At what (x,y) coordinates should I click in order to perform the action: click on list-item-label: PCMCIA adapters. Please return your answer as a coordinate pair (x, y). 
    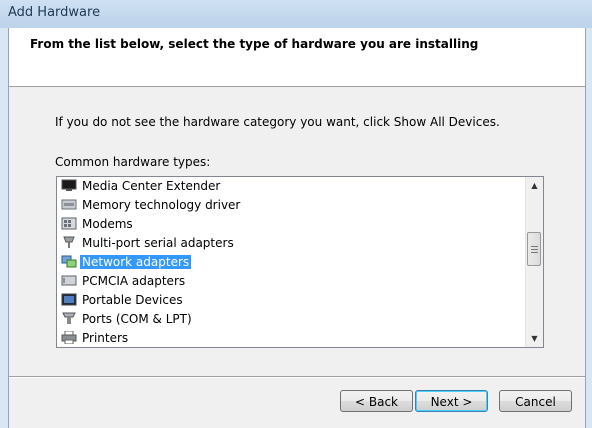
    Looking at the image, I should click on (134, 281).